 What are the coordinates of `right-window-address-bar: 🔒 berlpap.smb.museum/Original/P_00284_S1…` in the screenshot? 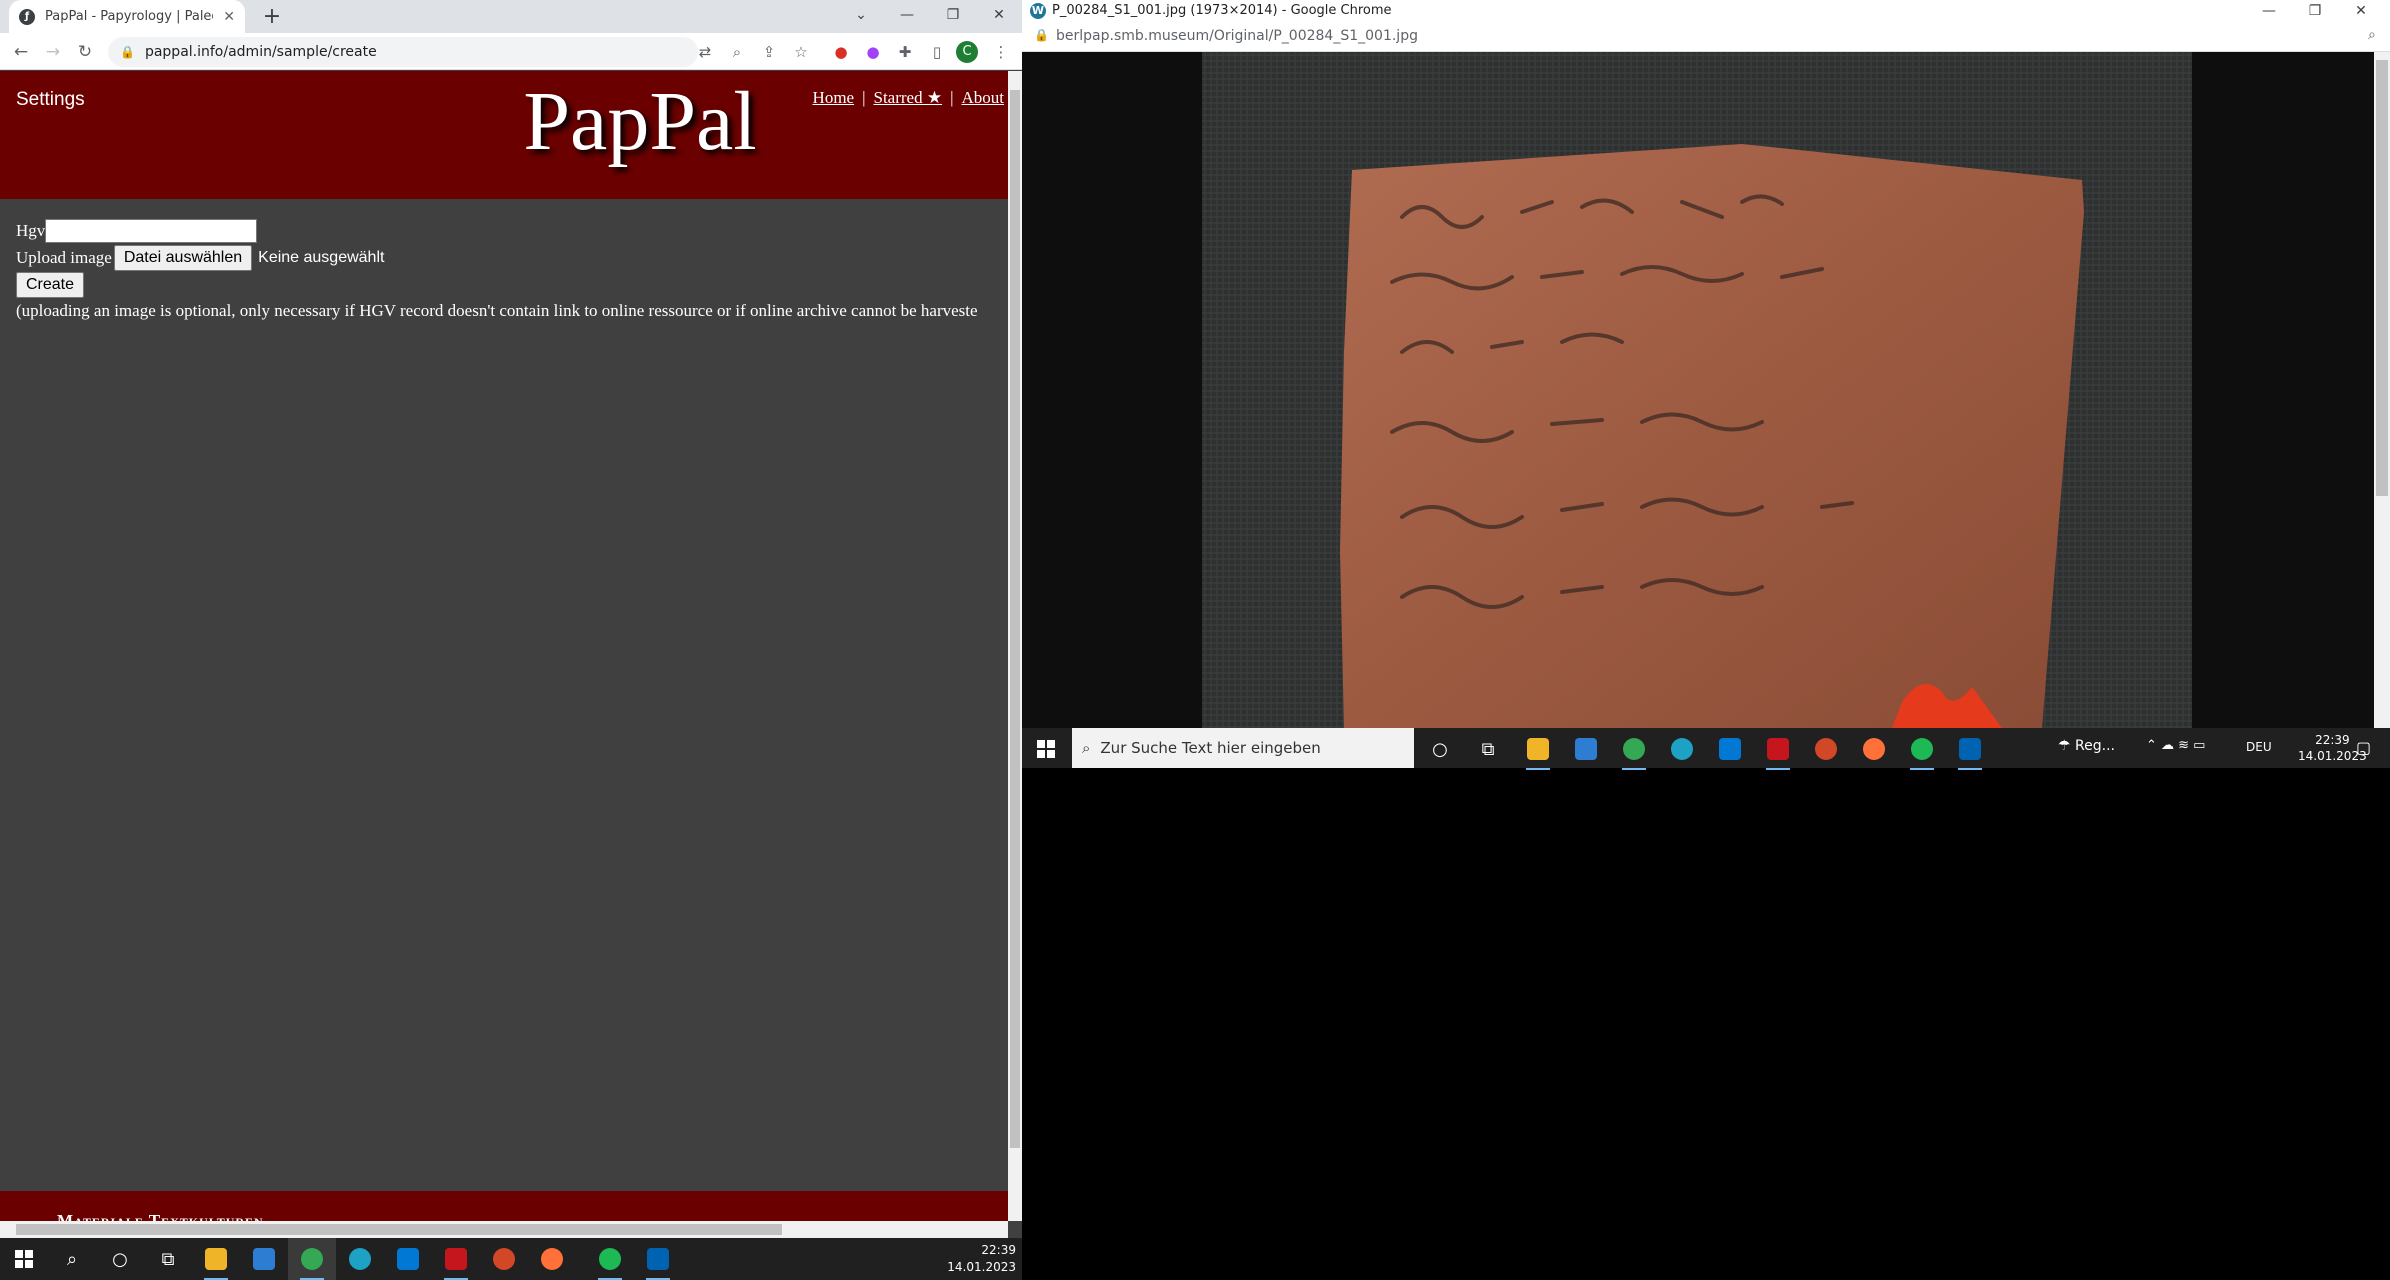 It's located at (1706, 37).